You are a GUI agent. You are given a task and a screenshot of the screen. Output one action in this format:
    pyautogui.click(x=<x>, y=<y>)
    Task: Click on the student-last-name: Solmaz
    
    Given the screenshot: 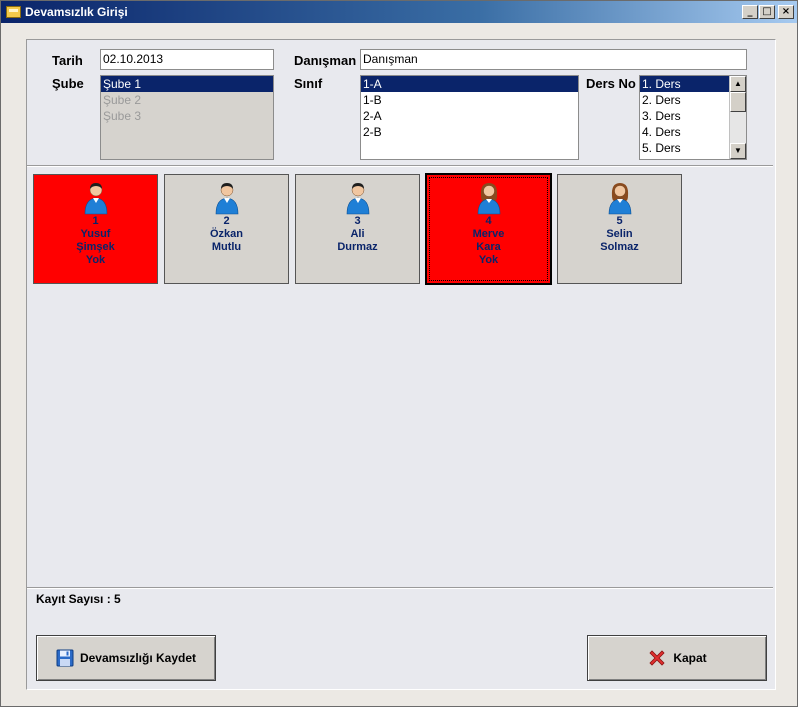 What is the action you would take?
    pyautogui.click(x=619, y=247)
    